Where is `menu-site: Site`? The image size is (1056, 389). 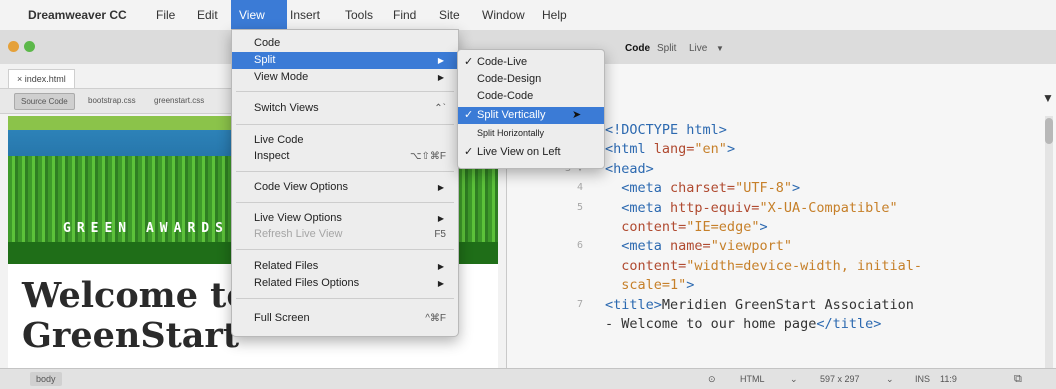 menu-site: Site is located at coordinates (449, 15).